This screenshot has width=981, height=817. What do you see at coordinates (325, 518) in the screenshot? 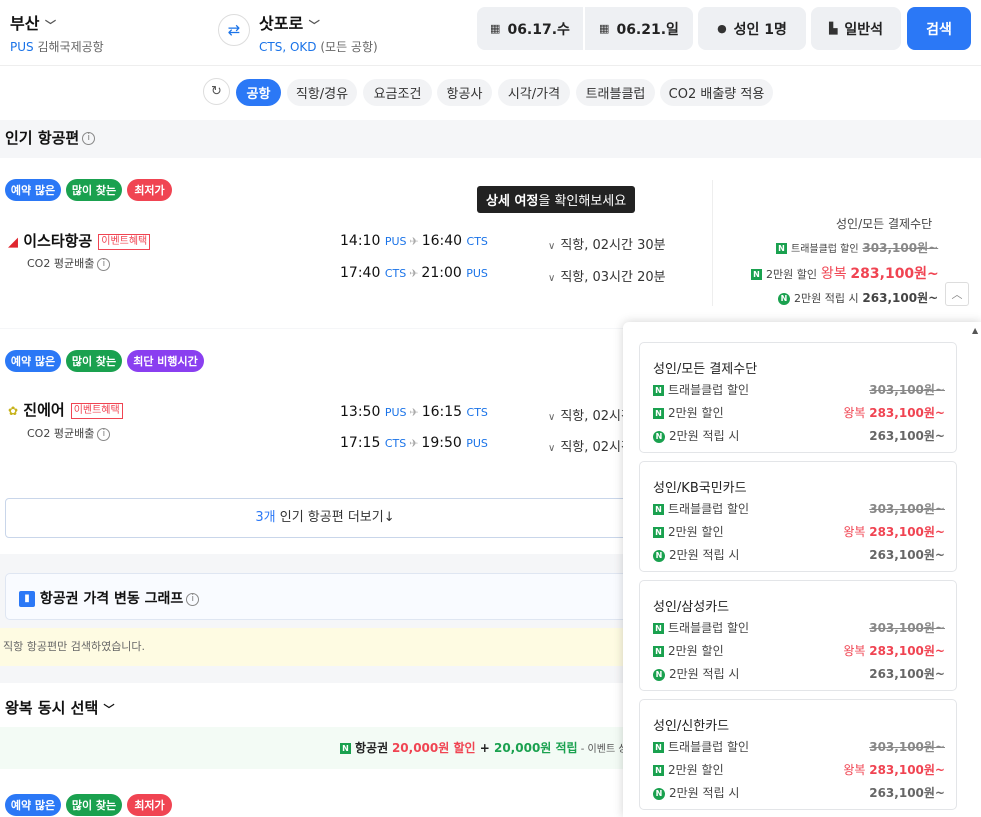
I see `more-flights-button: 3개 인기 항공편 더보기↓` at bounding box center [325, 518].